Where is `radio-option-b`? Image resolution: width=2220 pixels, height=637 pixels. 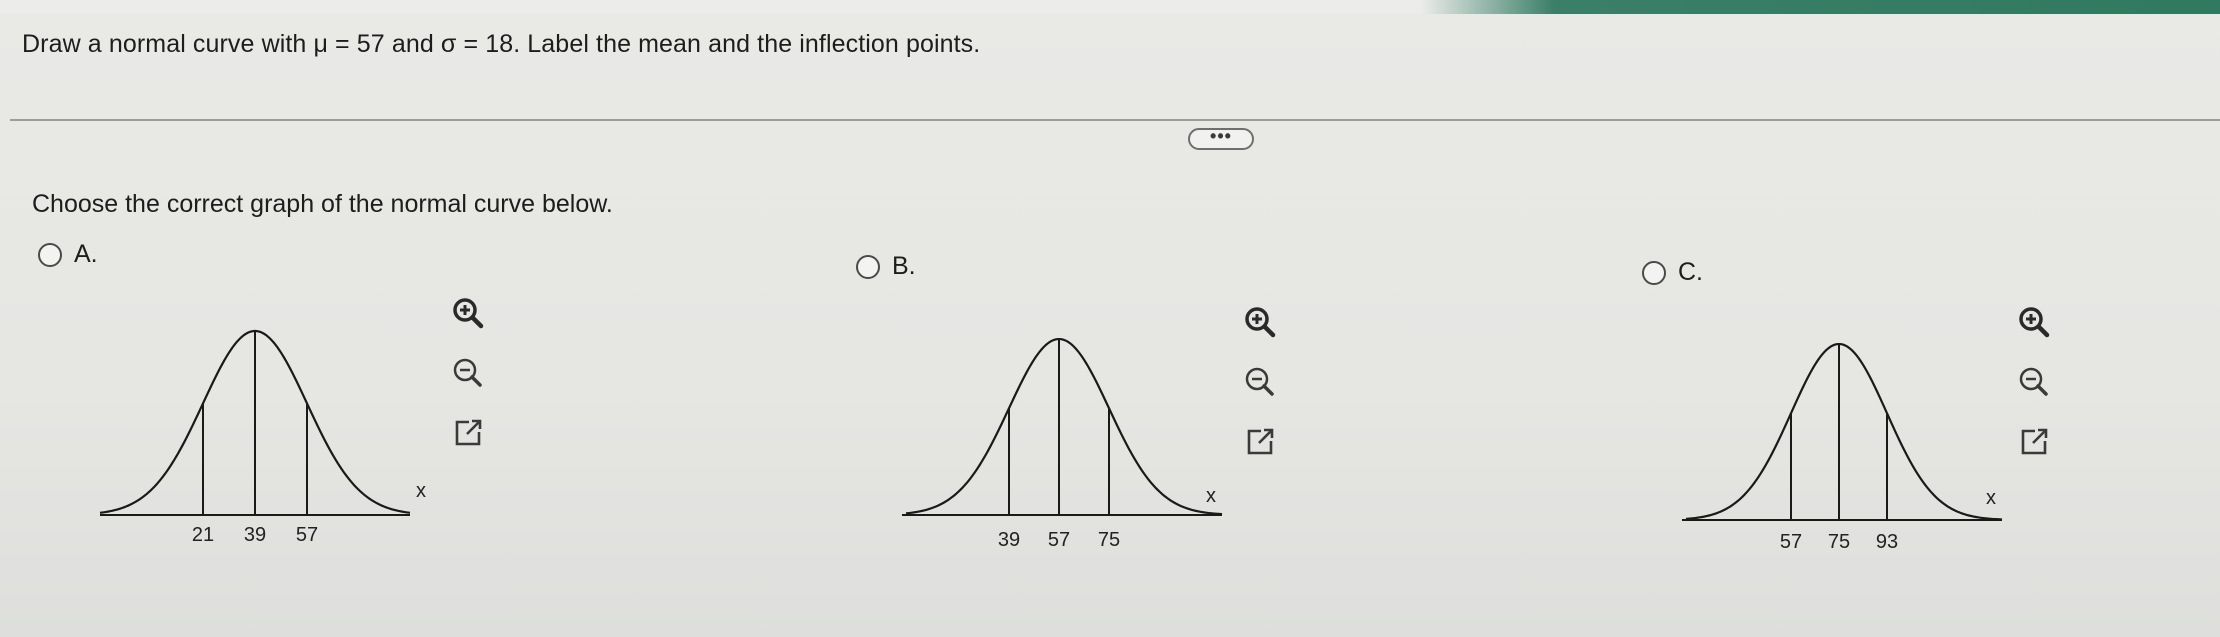 radio-option-b is located at coordinates (868, 266).